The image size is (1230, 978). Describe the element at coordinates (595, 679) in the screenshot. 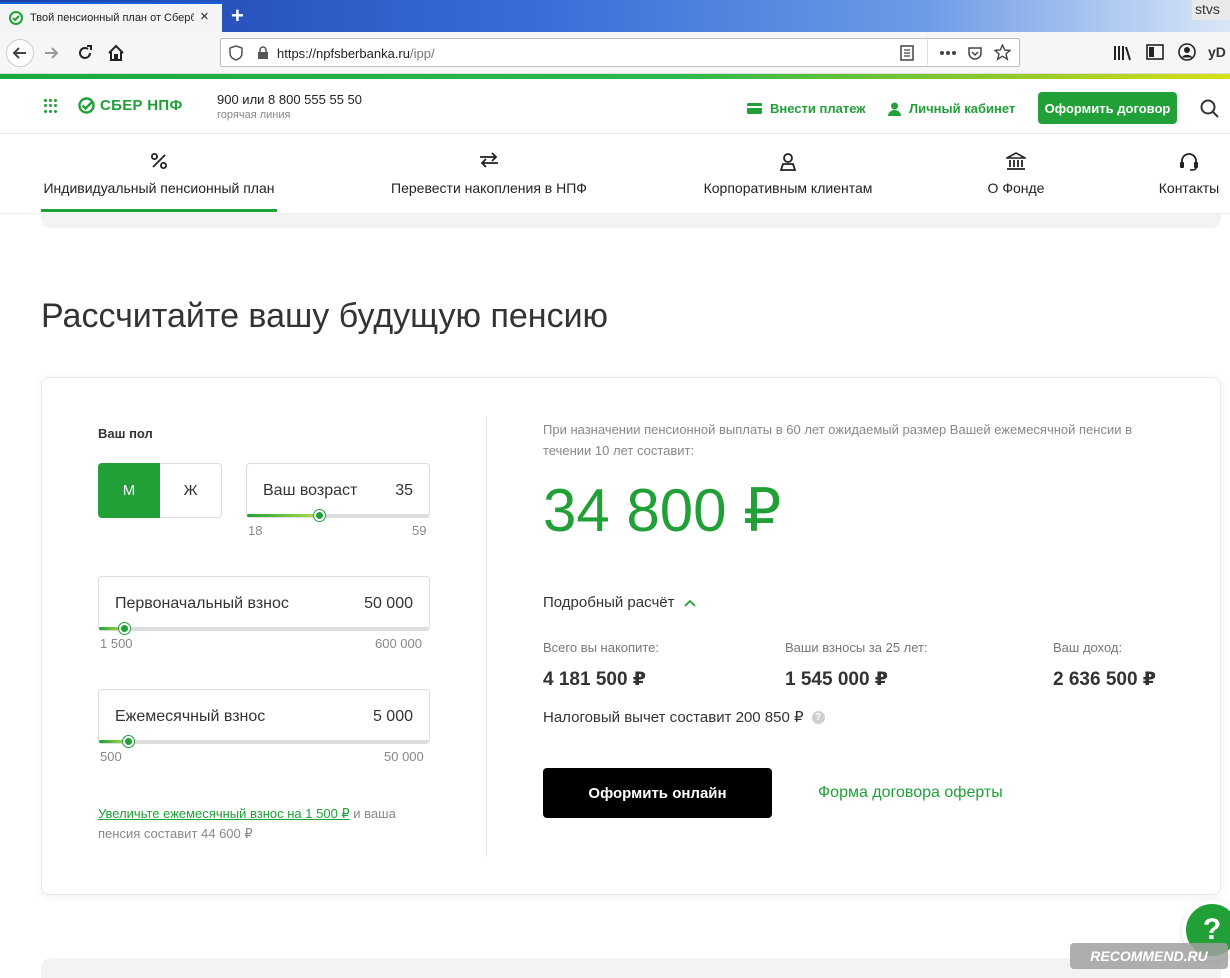

I see `total-savings-value: 4 181 500 ₽` at that location.